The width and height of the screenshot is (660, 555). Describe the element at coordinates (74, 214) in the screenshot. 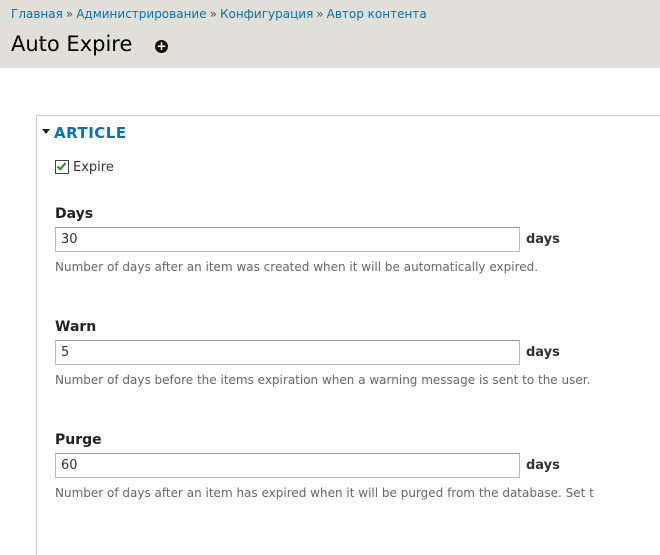

I see `days-label: Days` at that location.